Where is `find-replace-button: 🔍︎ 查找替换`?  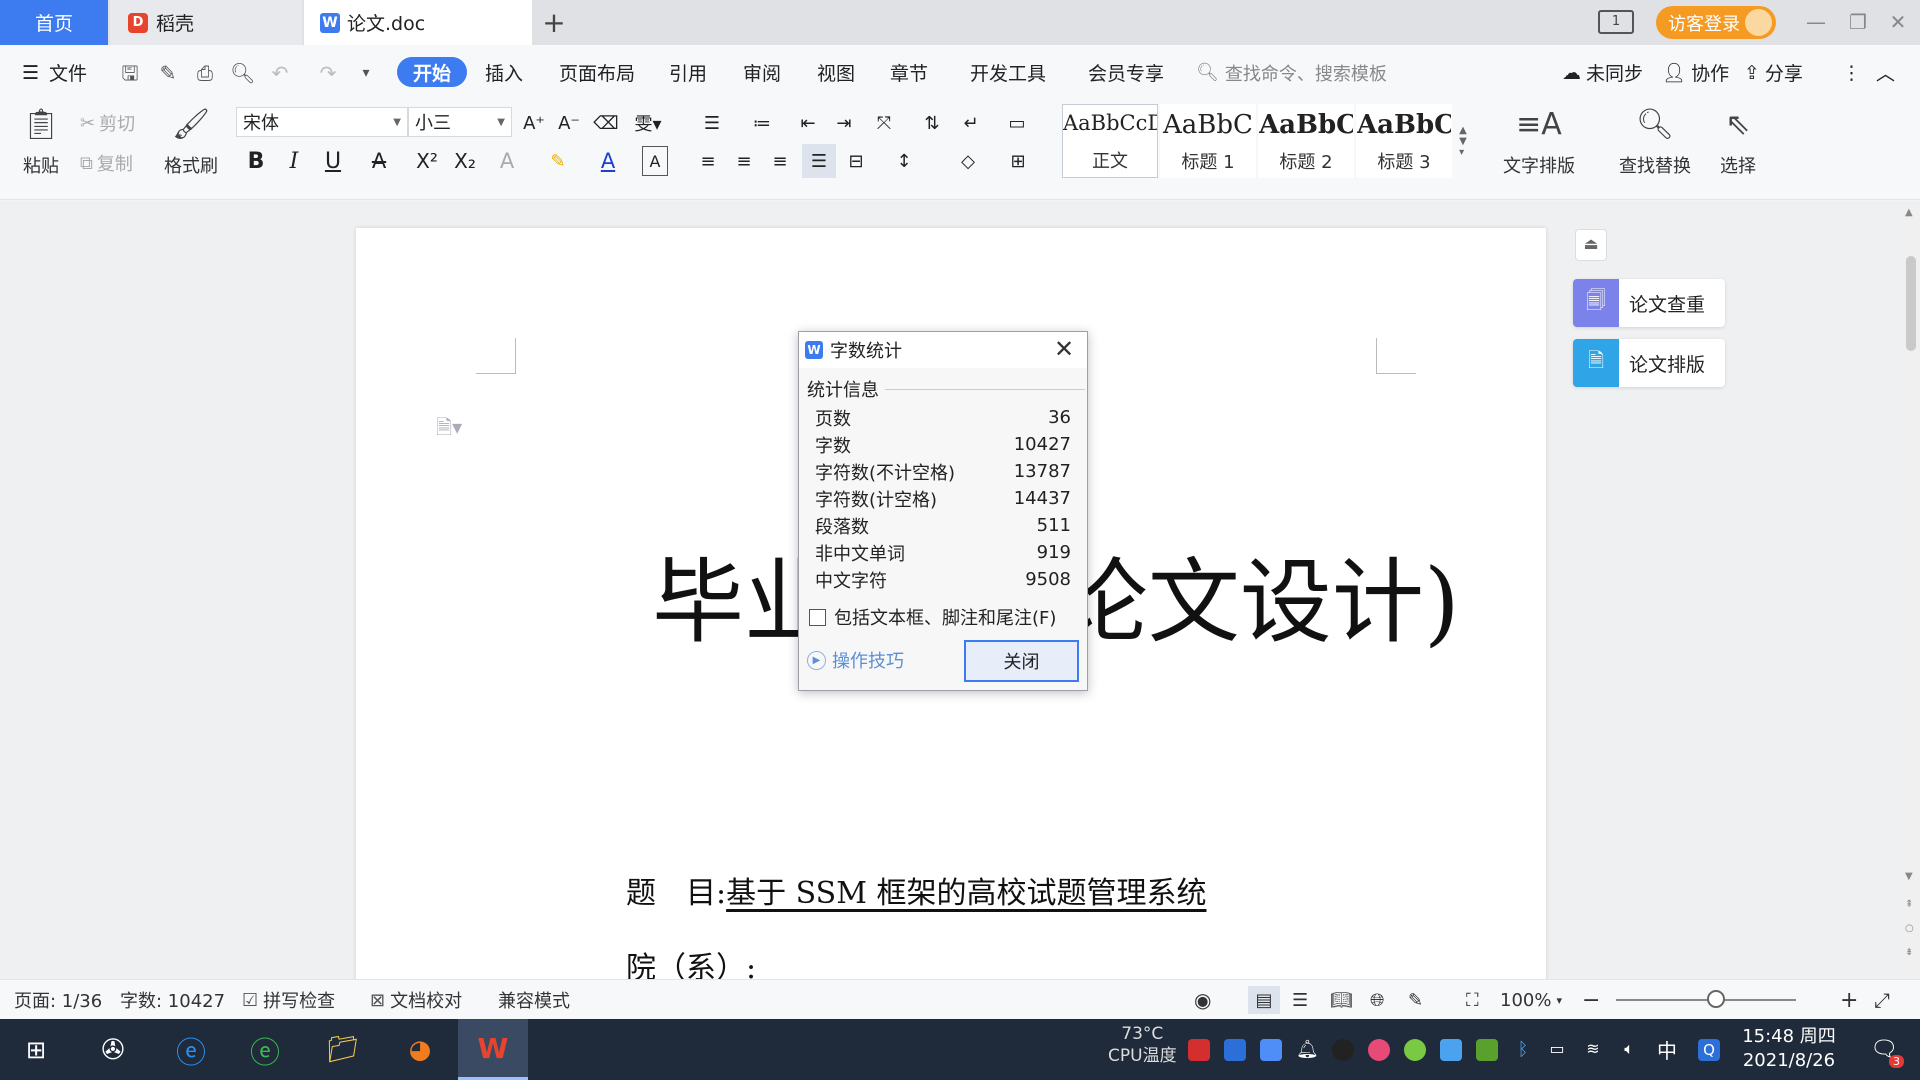
find-replace-button: 🔍︎ 查找替换 is located at coordinates (1655, 143).